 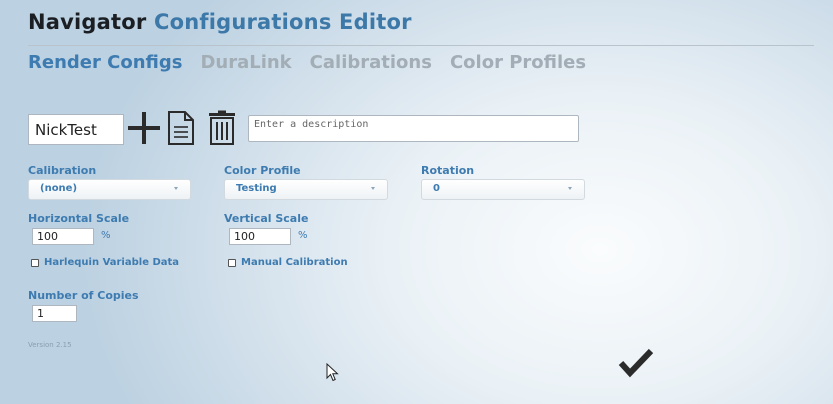 I want to click on manual-calibration-label: Manual Calibration, so click(x=294, y=262).